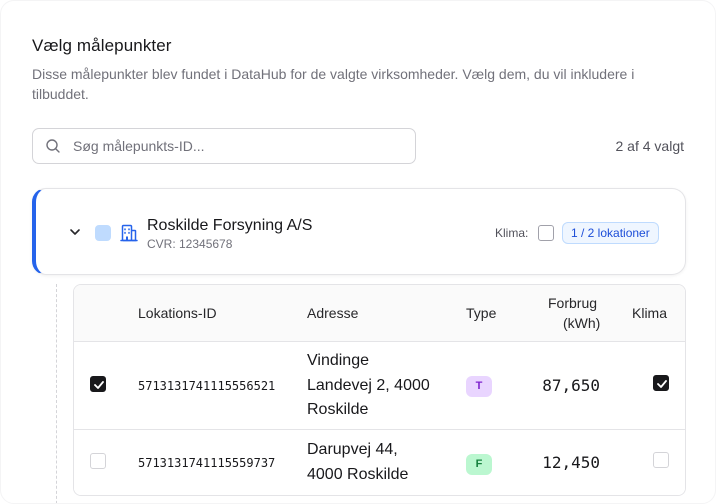 The width and height of the screenshot is (716, 504). I want to click on column-header-address: Adresse, so click(333, 313).